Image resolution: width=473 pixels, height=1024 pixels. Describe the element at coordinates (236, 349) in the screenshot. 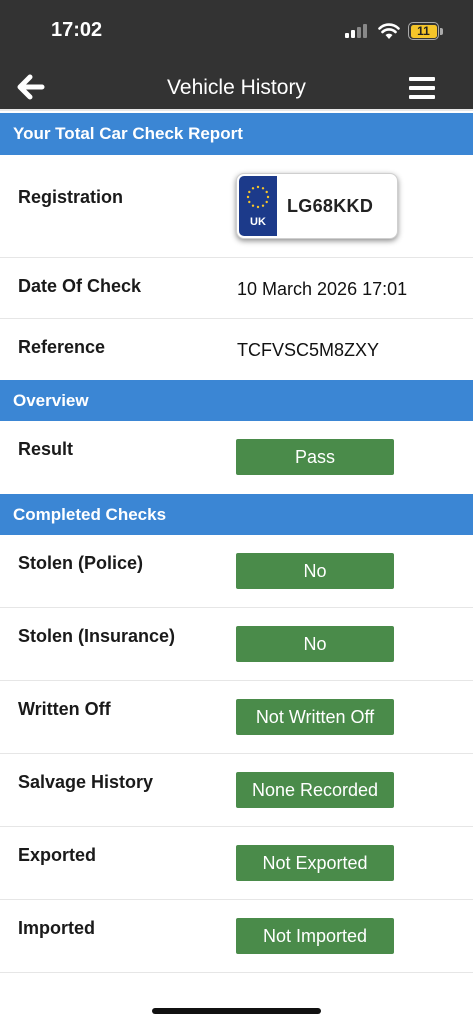

I see `reference-row: Reference TCFVSC5M8ZXY` at that location.